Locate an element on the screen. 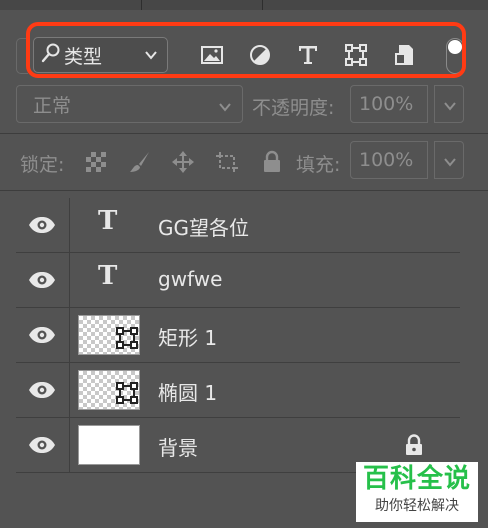  layer-name: 椭圆 1 is located at coordinates (187, 391).